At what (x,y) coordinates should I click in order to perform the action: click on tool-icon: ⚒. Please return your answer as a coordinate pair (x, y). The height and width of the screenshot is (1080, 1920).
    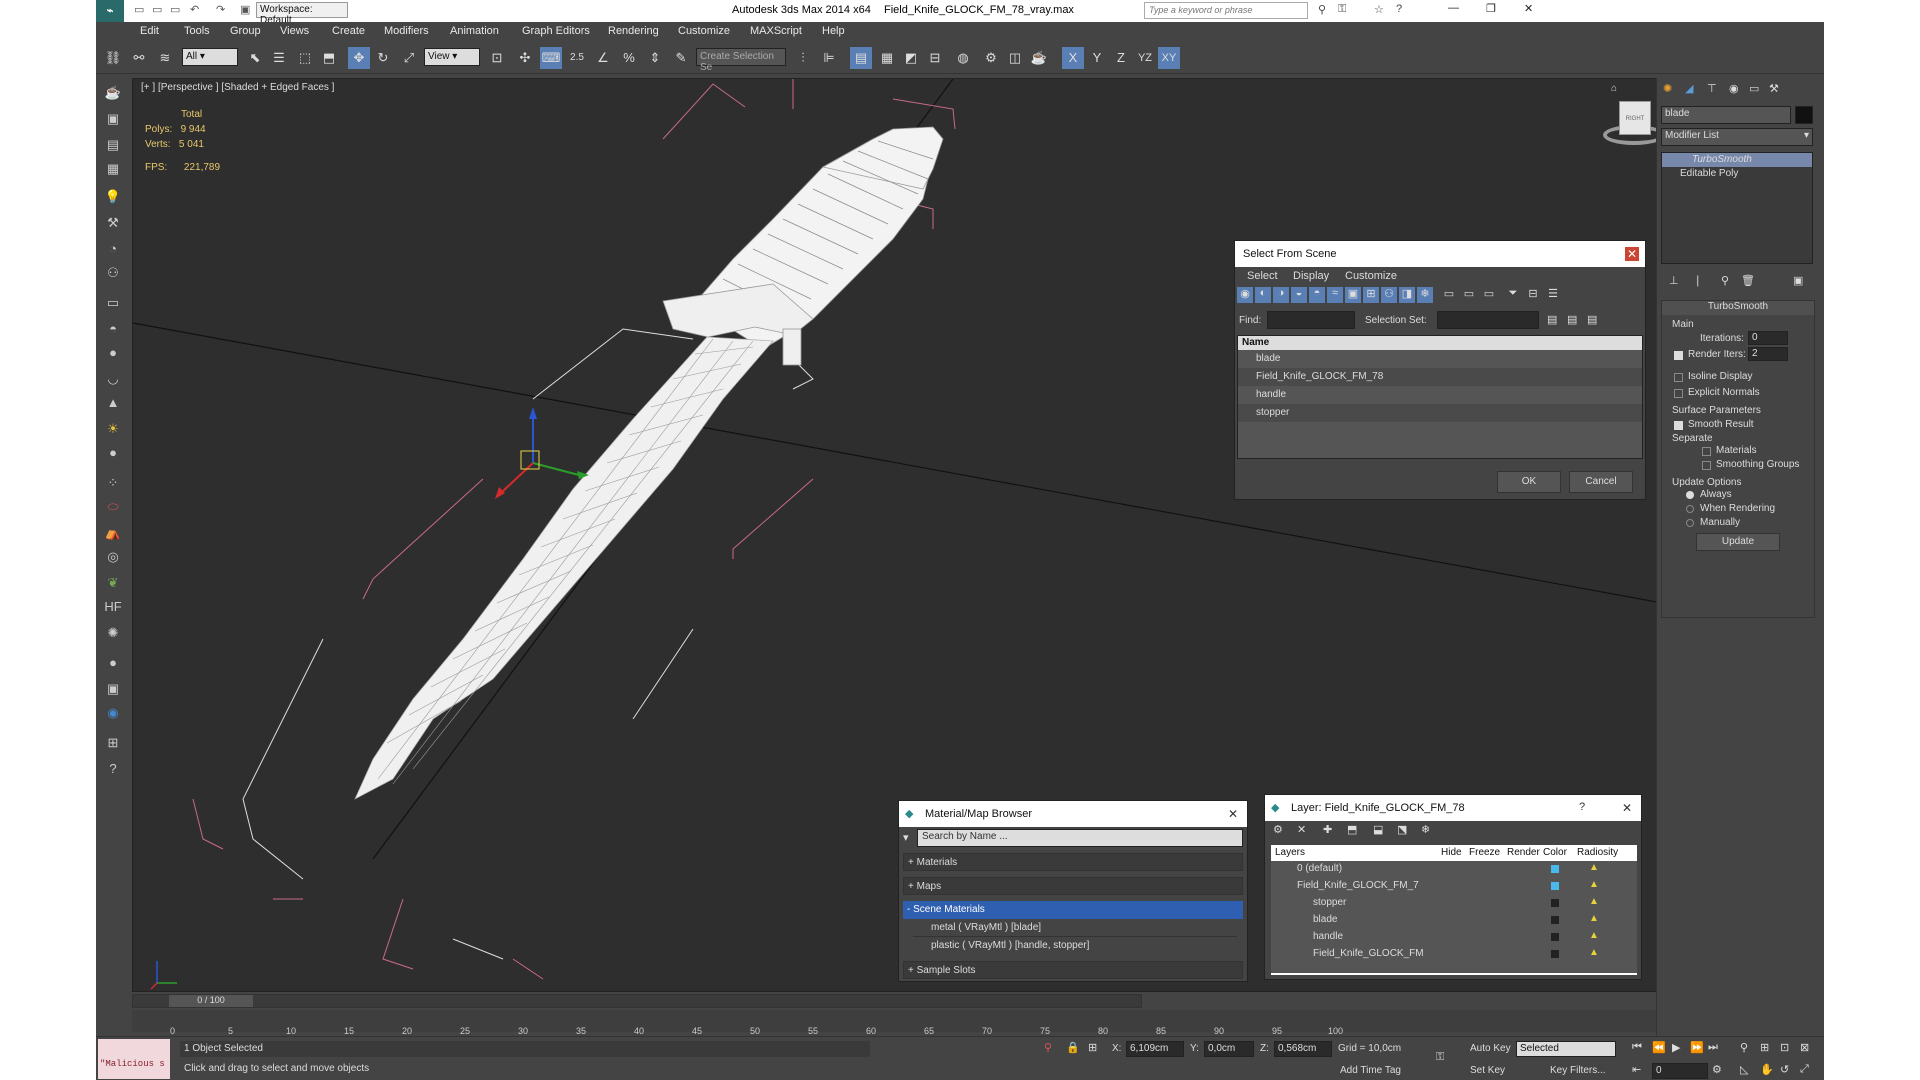
    Looking at the image, I should click on (113, 223).